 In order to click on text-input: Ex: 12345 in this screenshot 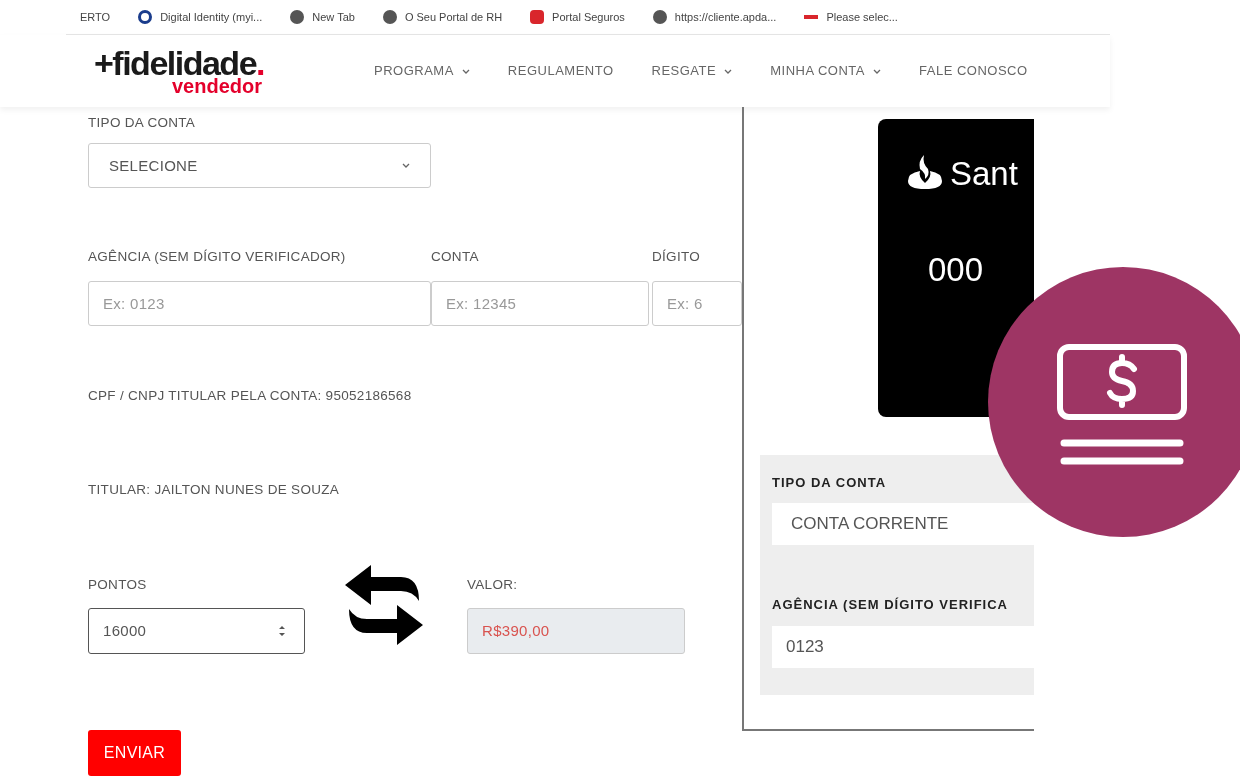, I will do `click(540, 303)`.